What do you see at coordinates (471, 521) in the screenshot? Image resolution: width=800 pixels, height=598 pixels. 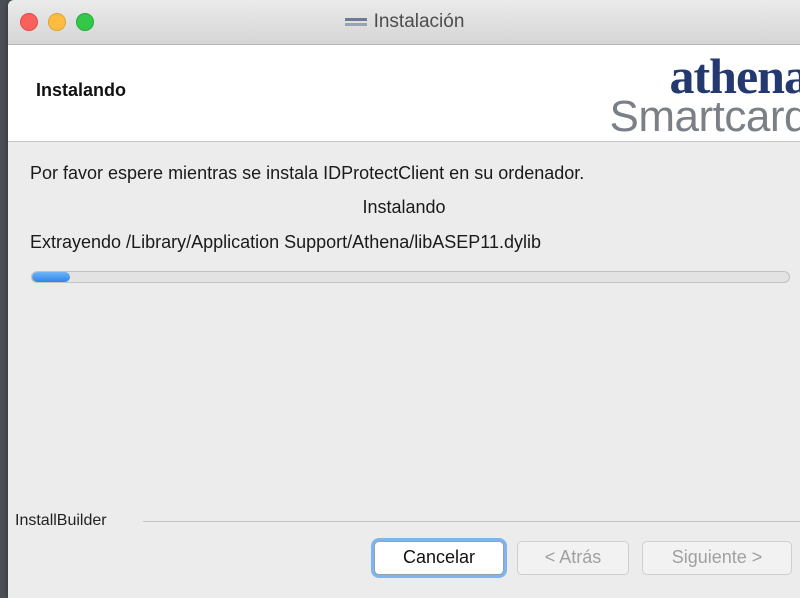 I see `footer-divider` at bounding box center [471, 521].